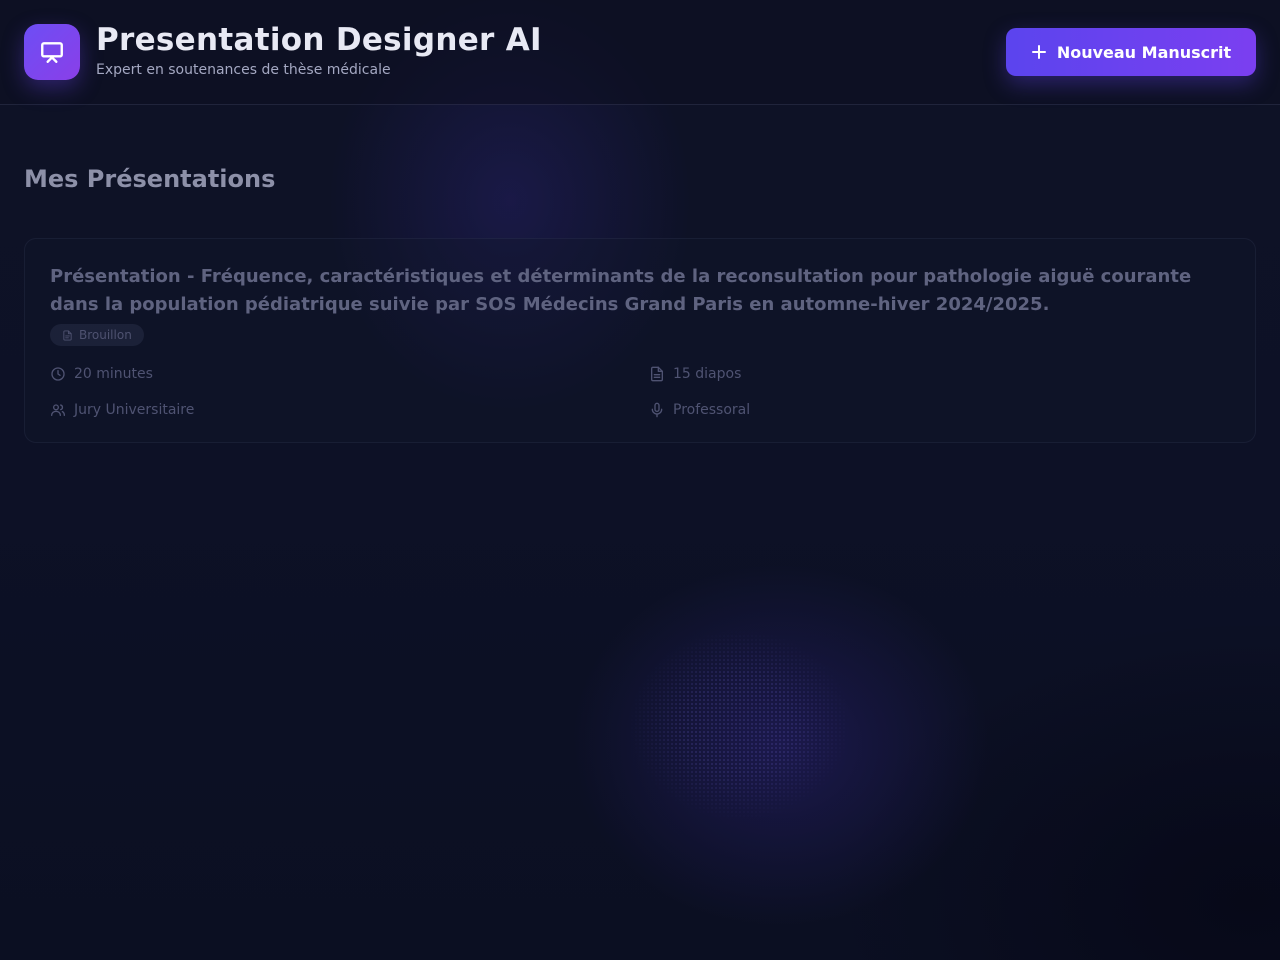 This screenshot has width=1280, height=960. I want to click on plus-icon, so click(1038, 52).